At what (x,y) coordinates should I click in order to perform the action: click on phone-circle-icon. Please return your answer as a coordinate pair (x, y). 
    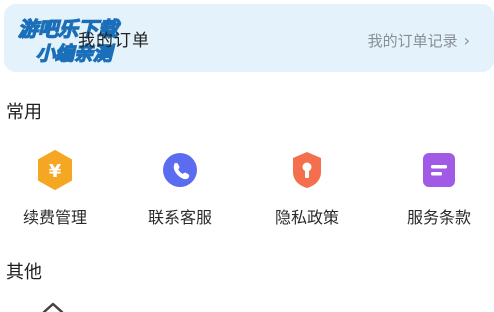
    Looking at the image, I should click on (180, 170).